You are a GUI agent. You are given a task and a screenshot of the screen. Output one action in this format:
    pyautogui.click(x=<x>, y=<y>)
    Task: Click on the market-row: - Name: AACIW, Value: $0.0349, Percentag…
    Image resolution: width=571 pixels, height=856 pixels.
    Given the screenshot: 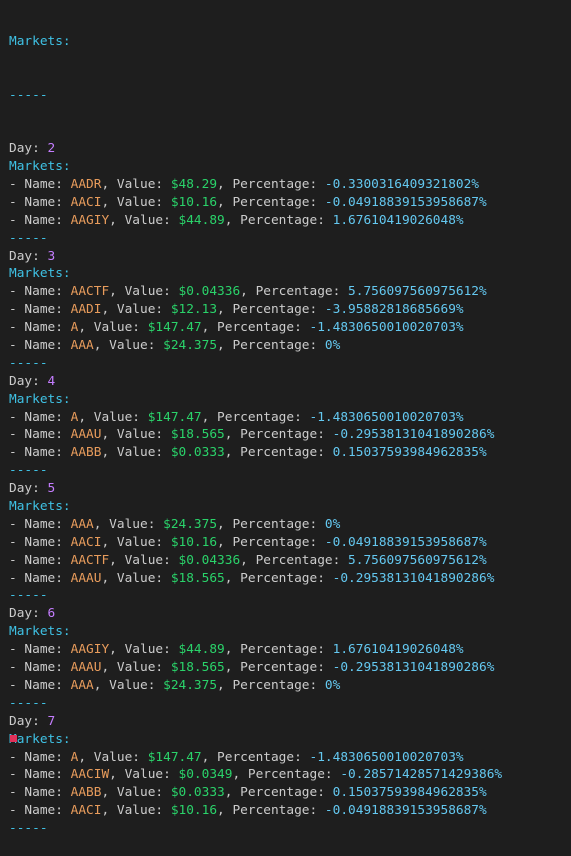 What is the action you would take?
    pyautogui.click(x=289, y=775)
    